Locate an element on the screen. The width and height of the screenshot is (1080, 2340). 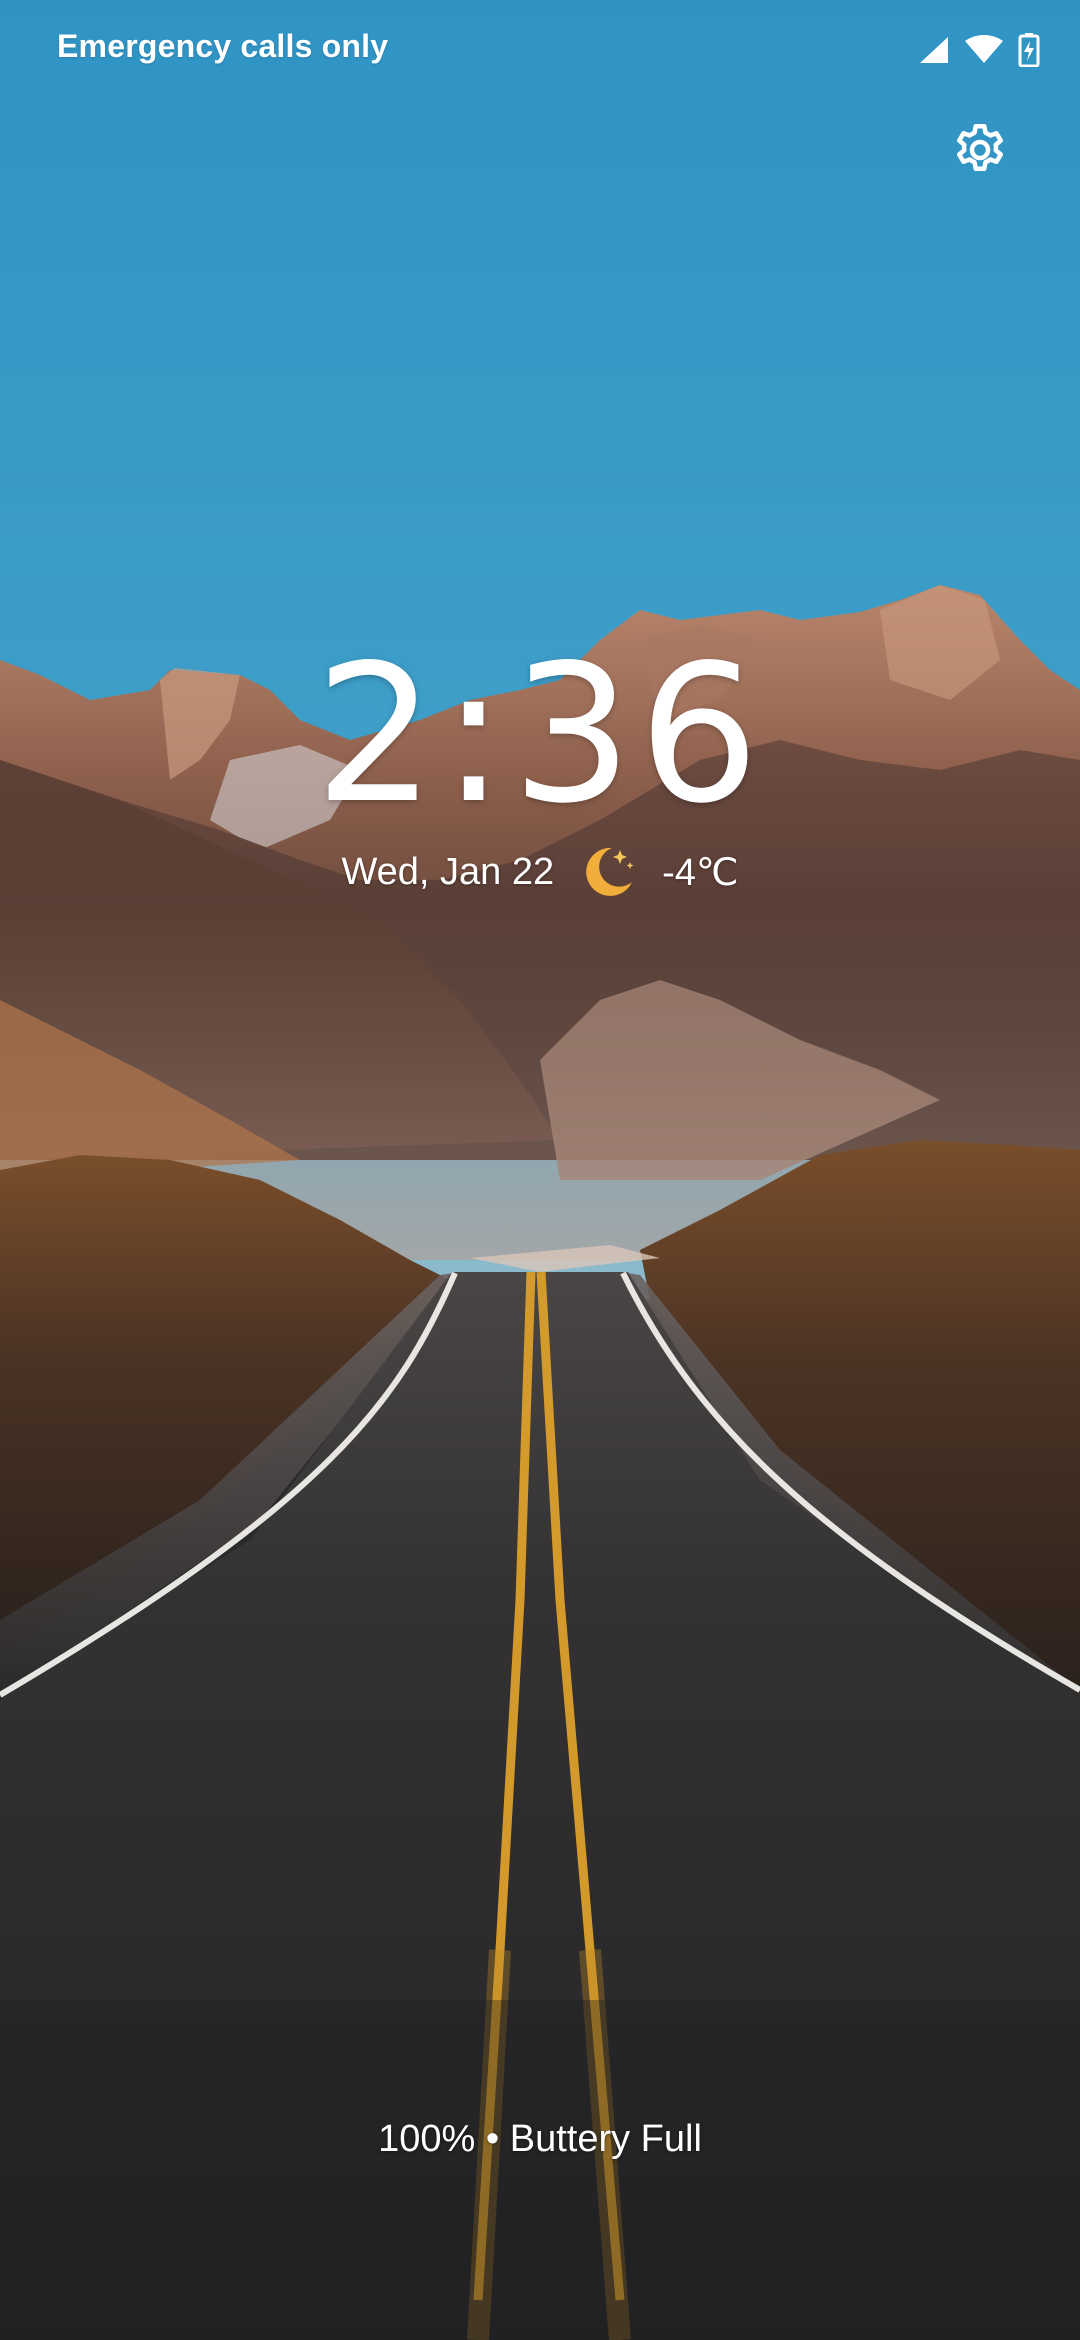
date-weather-row: Wed, Jan 22 -4℃ is located at coordinates (540, 872).